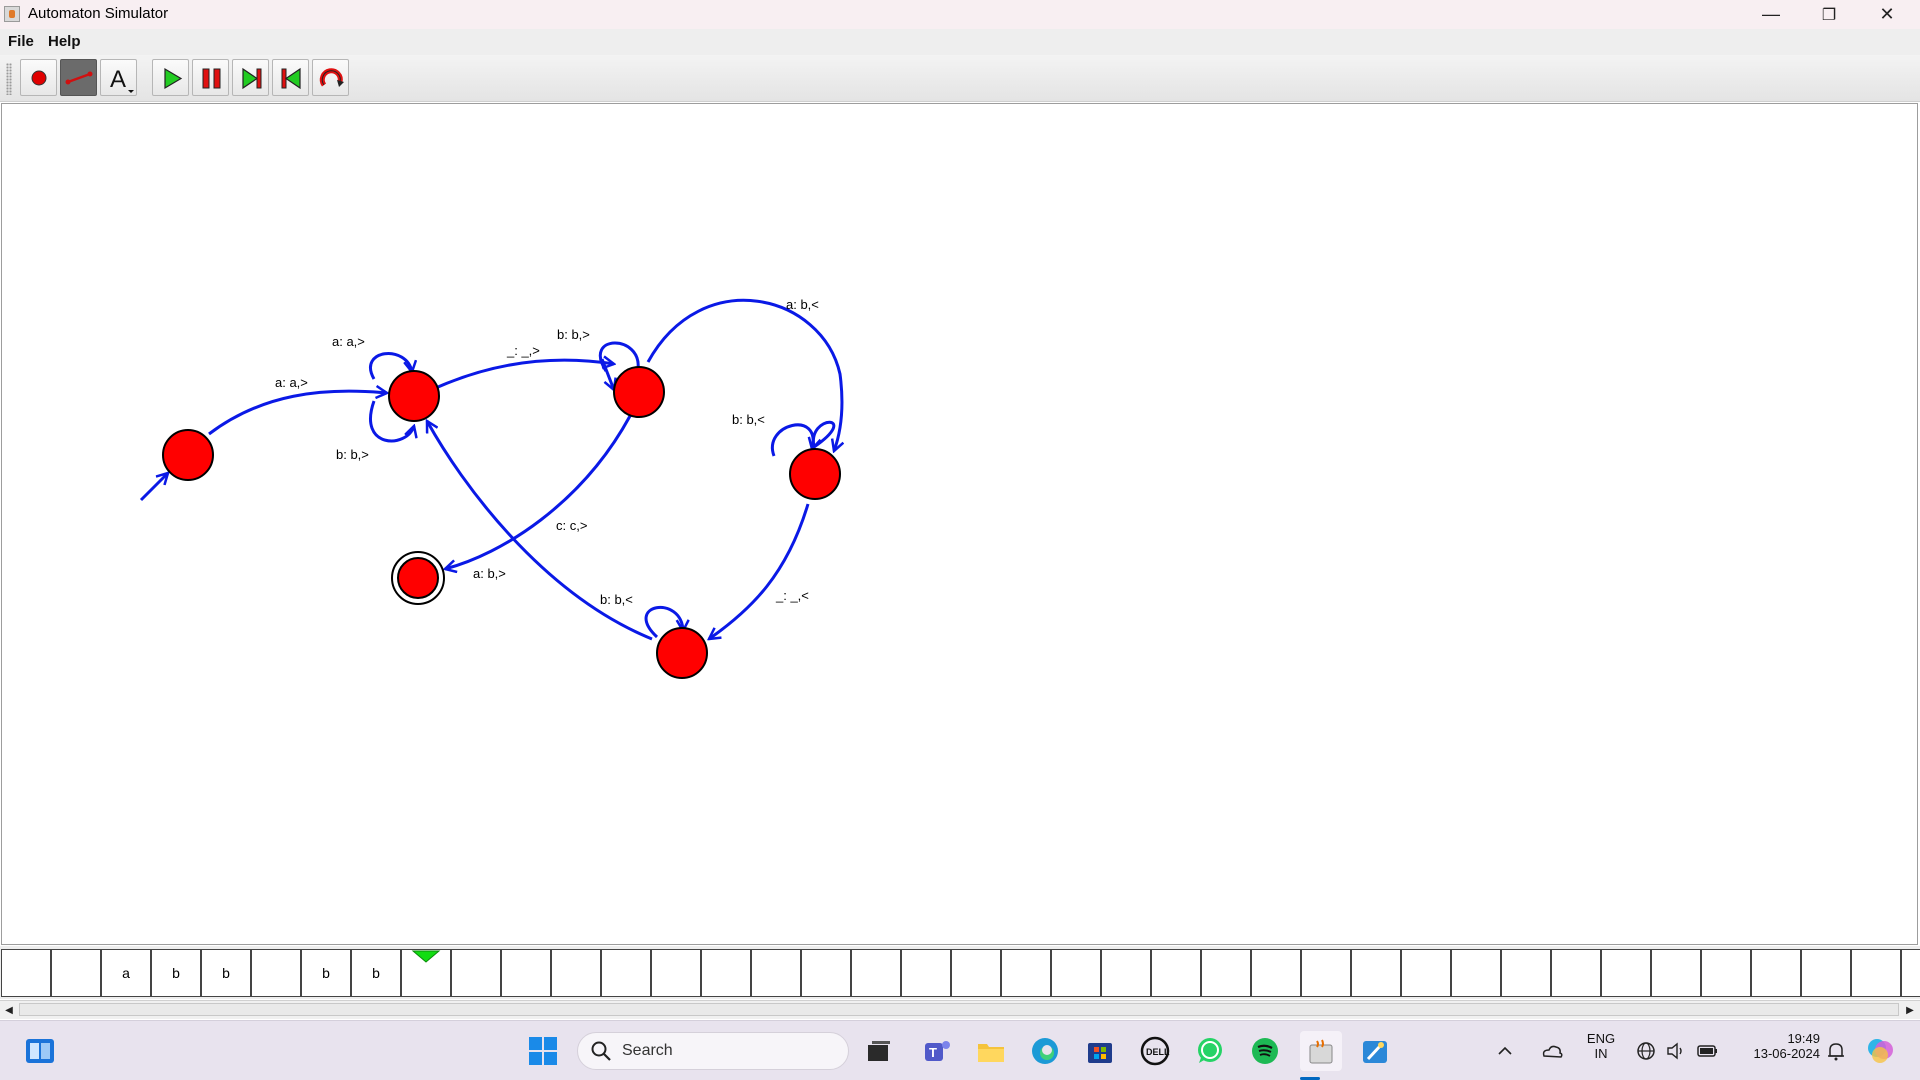  I want to click on letter-a-icon: A, so click(122, 79).